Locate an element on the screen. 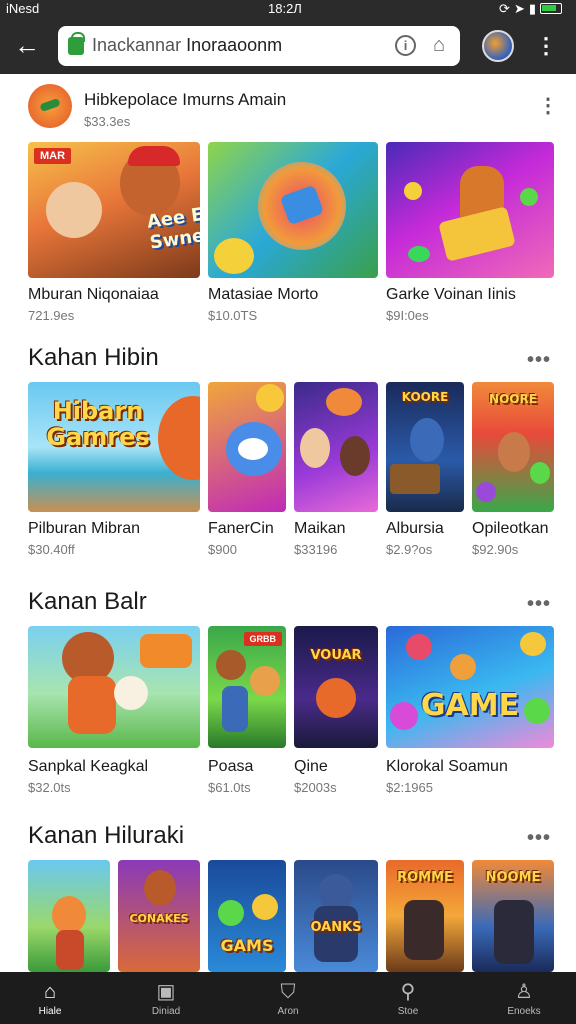 This screenshot has height=1024, width=576. card-price: 721.9es is located at coordinates (51, 315).